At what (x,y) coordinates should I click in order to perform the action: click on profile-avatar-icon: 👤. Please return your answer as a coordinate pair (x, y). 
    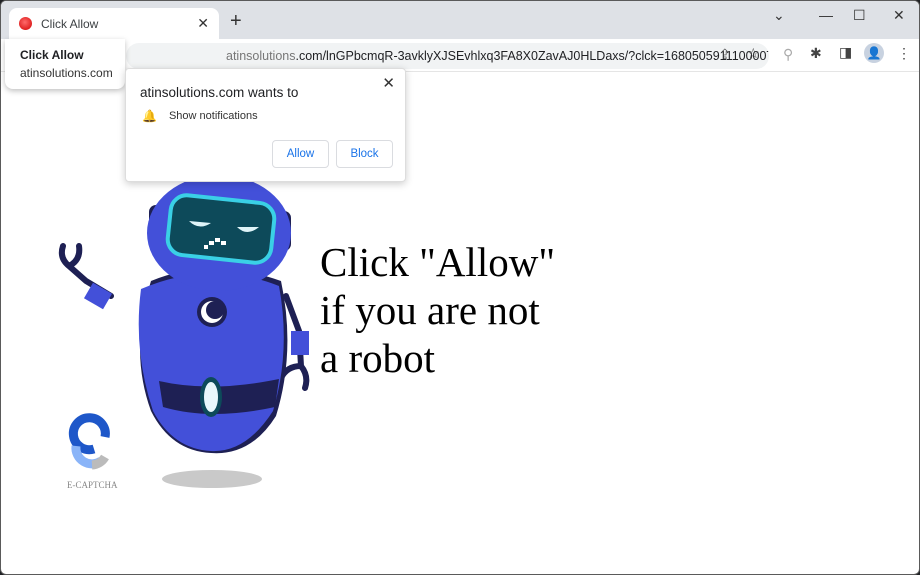
    Looking at the image, I should click on (874, 53).